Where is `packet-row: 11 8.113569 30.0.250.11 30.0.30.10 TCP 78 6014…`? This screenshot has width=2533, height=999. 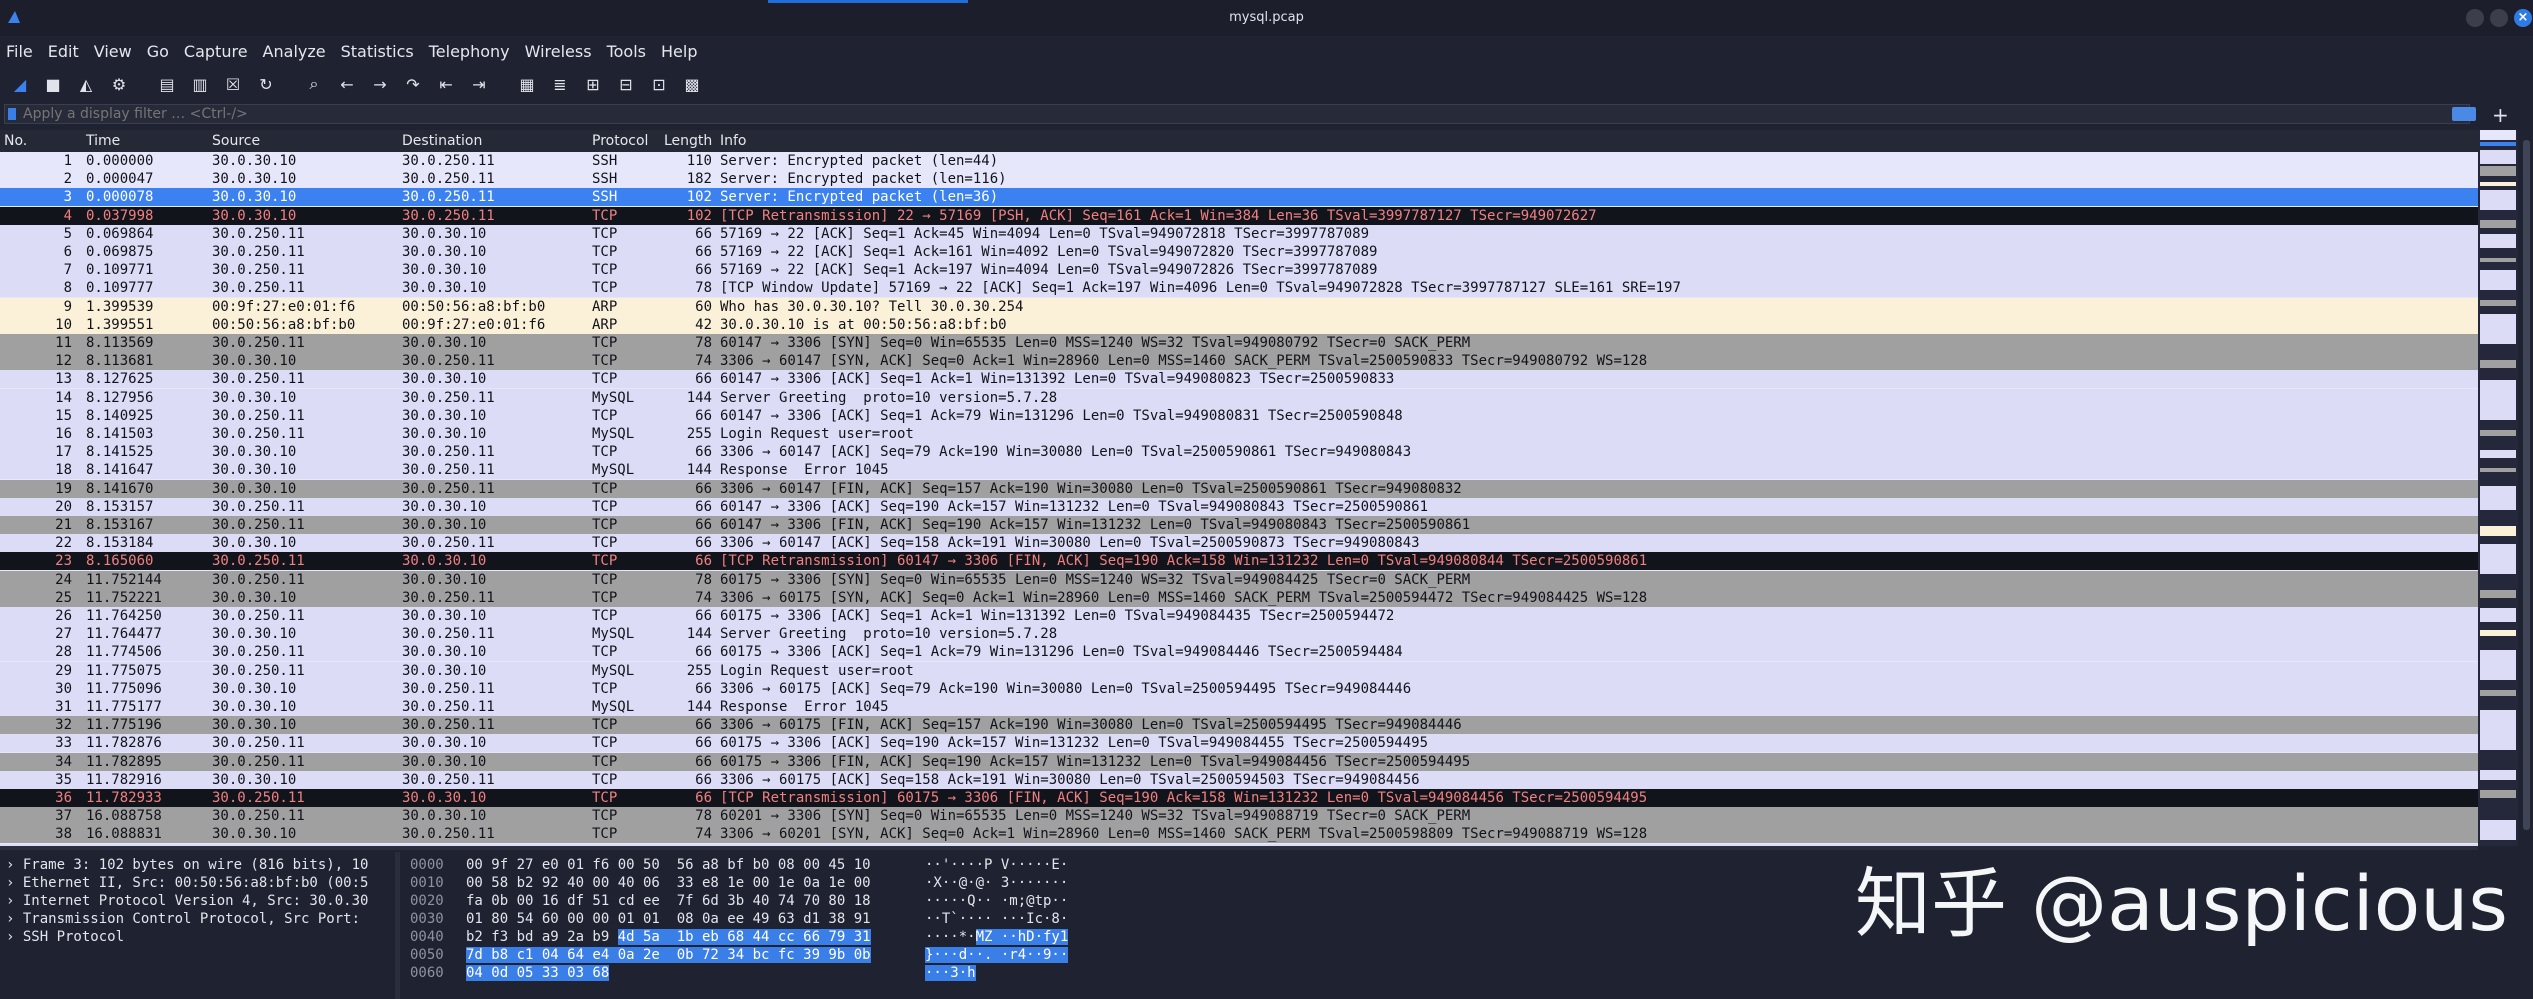 packet-row: 11 8.113569 30.0.250.11 30.0.30.10 TCP 78 6014… is located at coordinates (1239, 343).